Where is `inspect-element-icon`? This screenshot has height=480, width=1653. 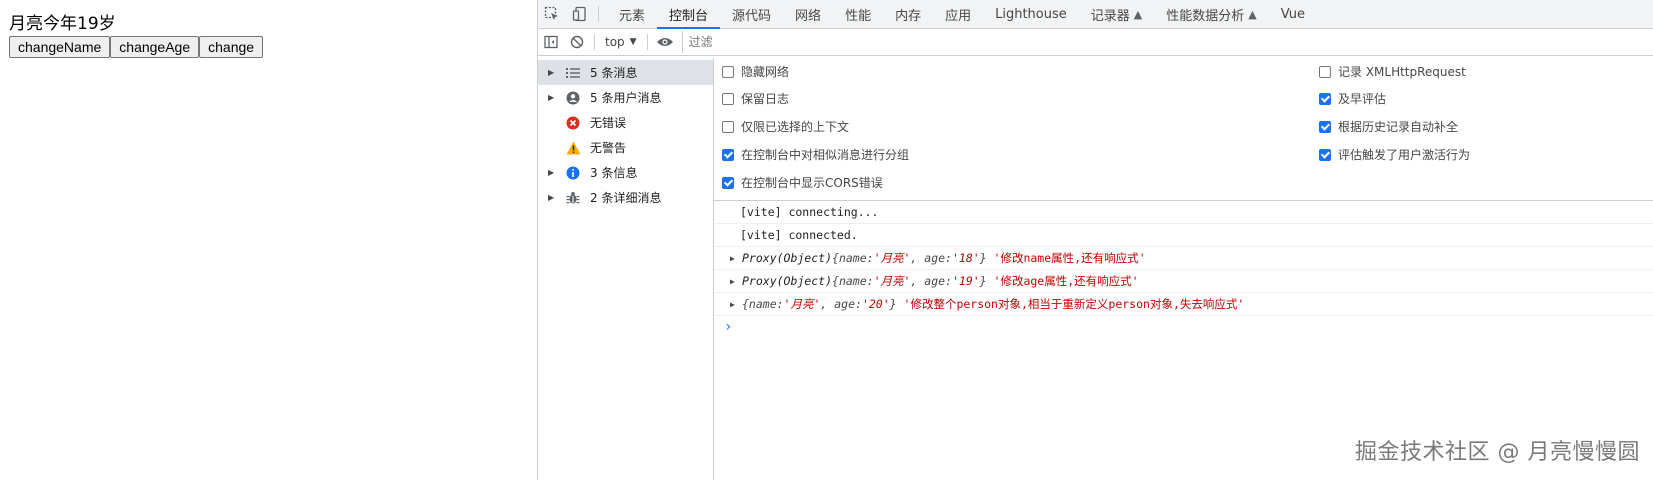 inspect-element-icon is located at coordinates (552, 14).